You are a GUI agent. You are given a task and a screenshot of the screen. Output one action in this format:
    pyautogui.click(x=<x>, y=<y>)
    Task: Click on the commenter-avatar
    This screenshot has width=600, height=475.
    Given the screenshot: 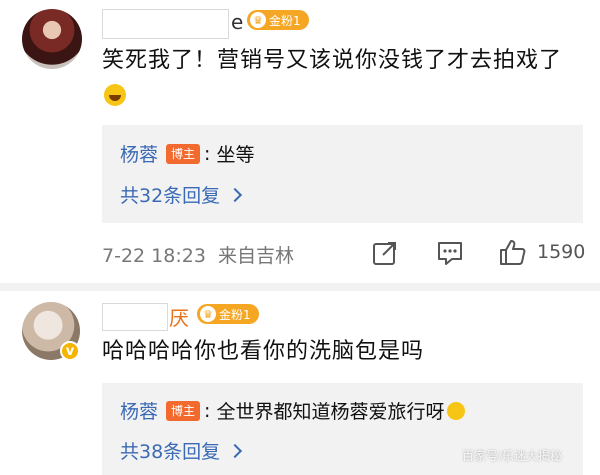 What is the action you would take?
    pyautogui.click(x=52, y=39)
    